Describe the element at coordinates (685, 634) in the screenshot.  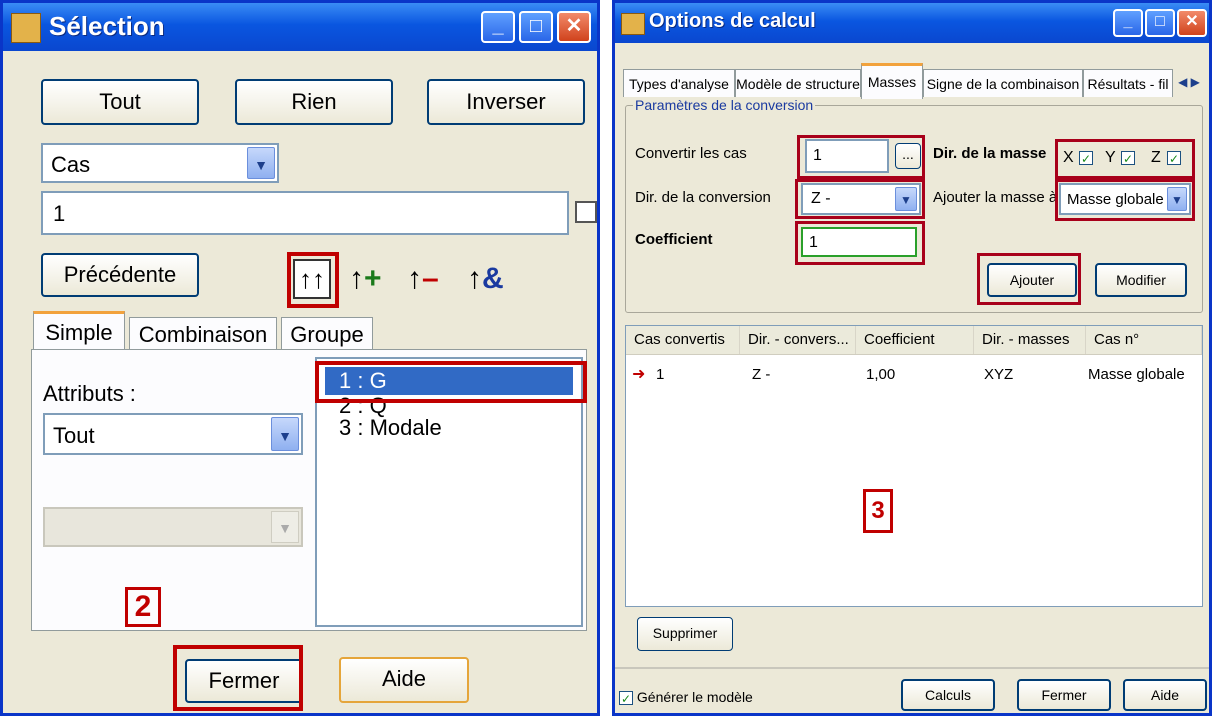
I see `delete-button: Supprimer` at that location.